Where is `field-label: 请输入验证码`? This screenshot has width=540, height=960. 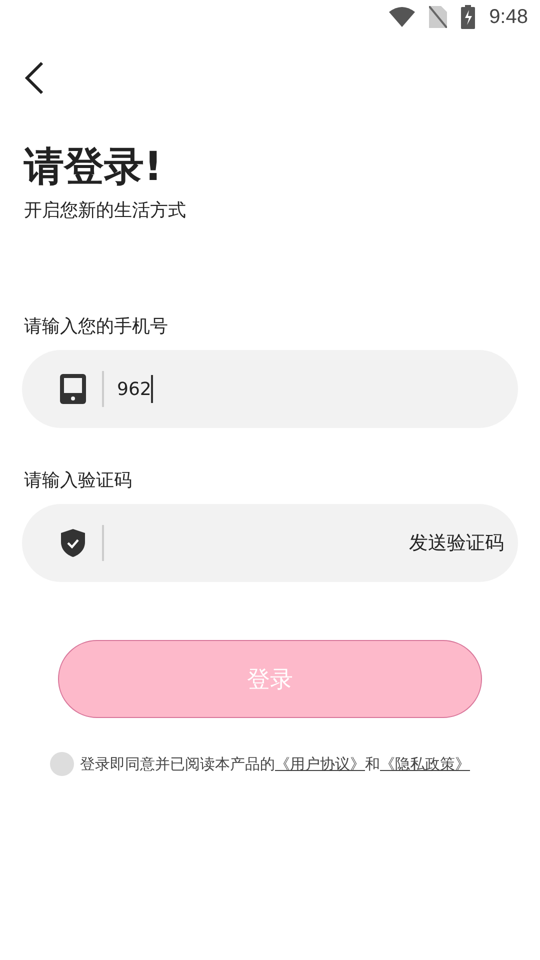 field-label: 请输入验证码 is located at coordinates (78, 480).